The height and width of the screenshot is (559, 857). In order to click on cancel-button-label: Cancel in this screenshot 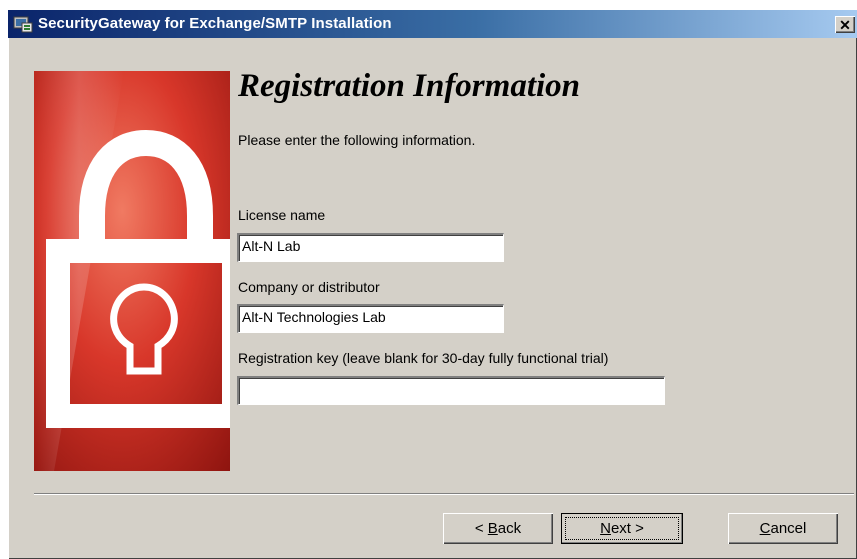, I will do `click(783, 528)`.